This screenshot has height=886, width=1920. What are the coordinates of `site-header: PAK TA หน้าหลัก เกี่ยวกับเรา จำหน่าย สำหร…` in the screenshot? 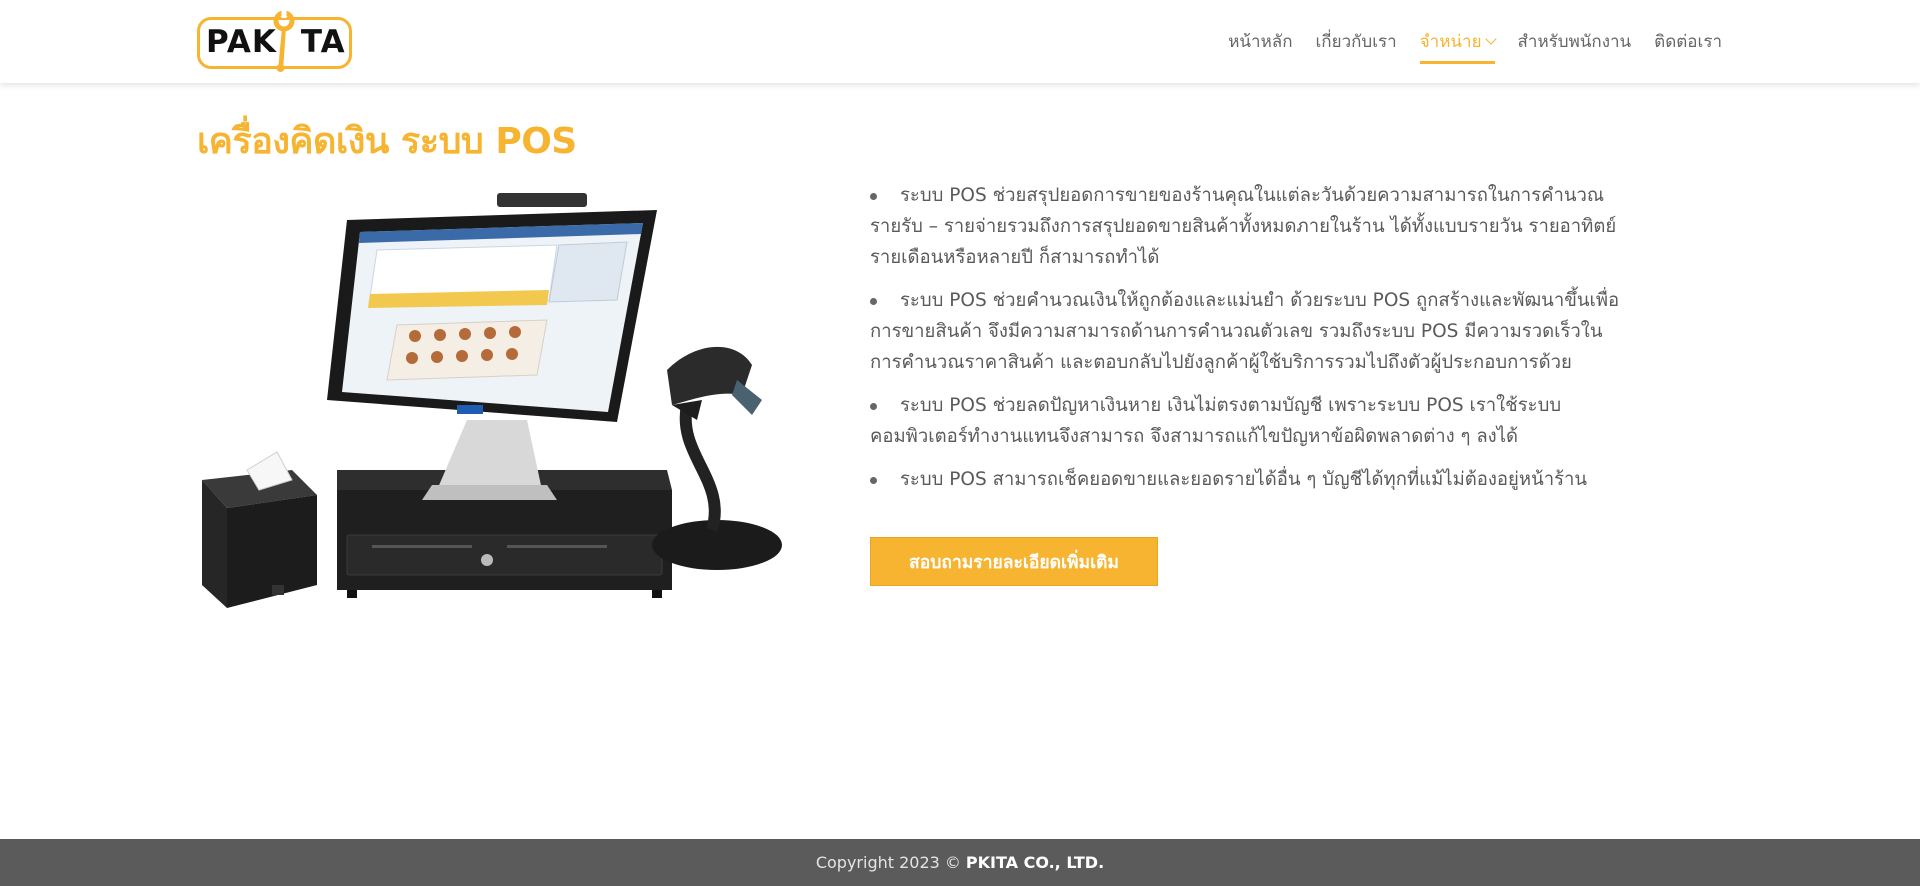 It's located at (960, 41).